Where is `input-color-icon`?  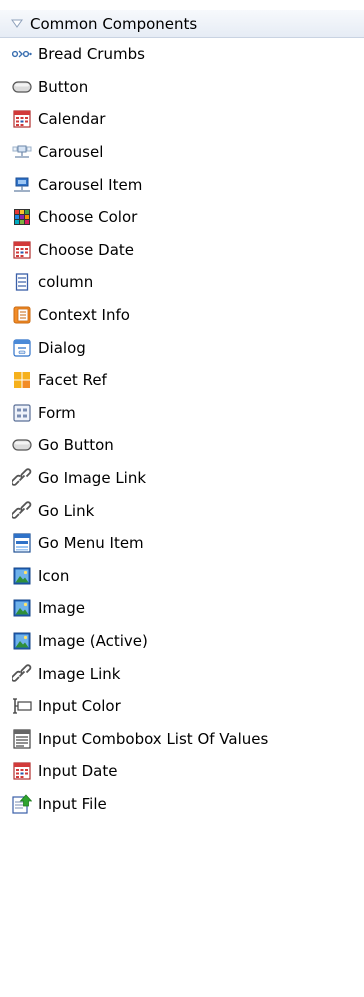
input-color-icon is located at coordinates (22, 706).